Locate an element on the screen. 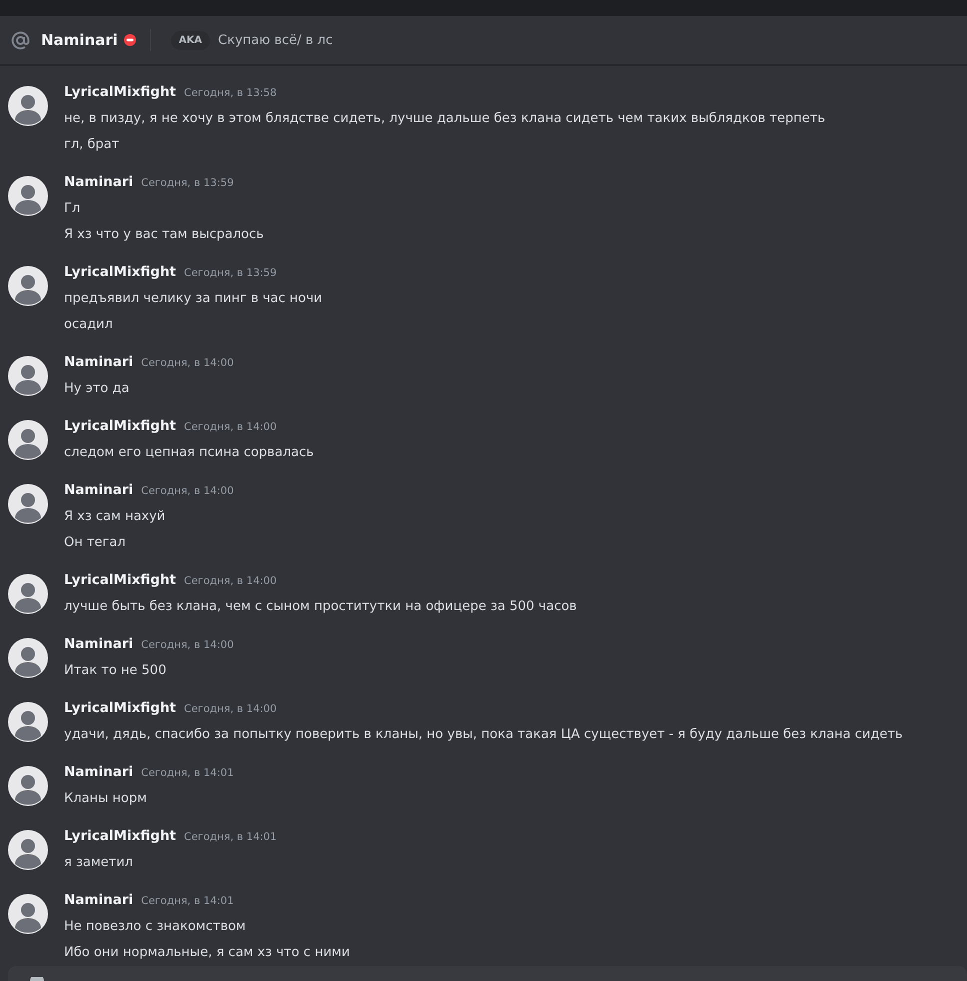 The image size is (967, 981). message-text: Ибо они нормальные, я сам хз что с ними is located at coordinates (207, 953).